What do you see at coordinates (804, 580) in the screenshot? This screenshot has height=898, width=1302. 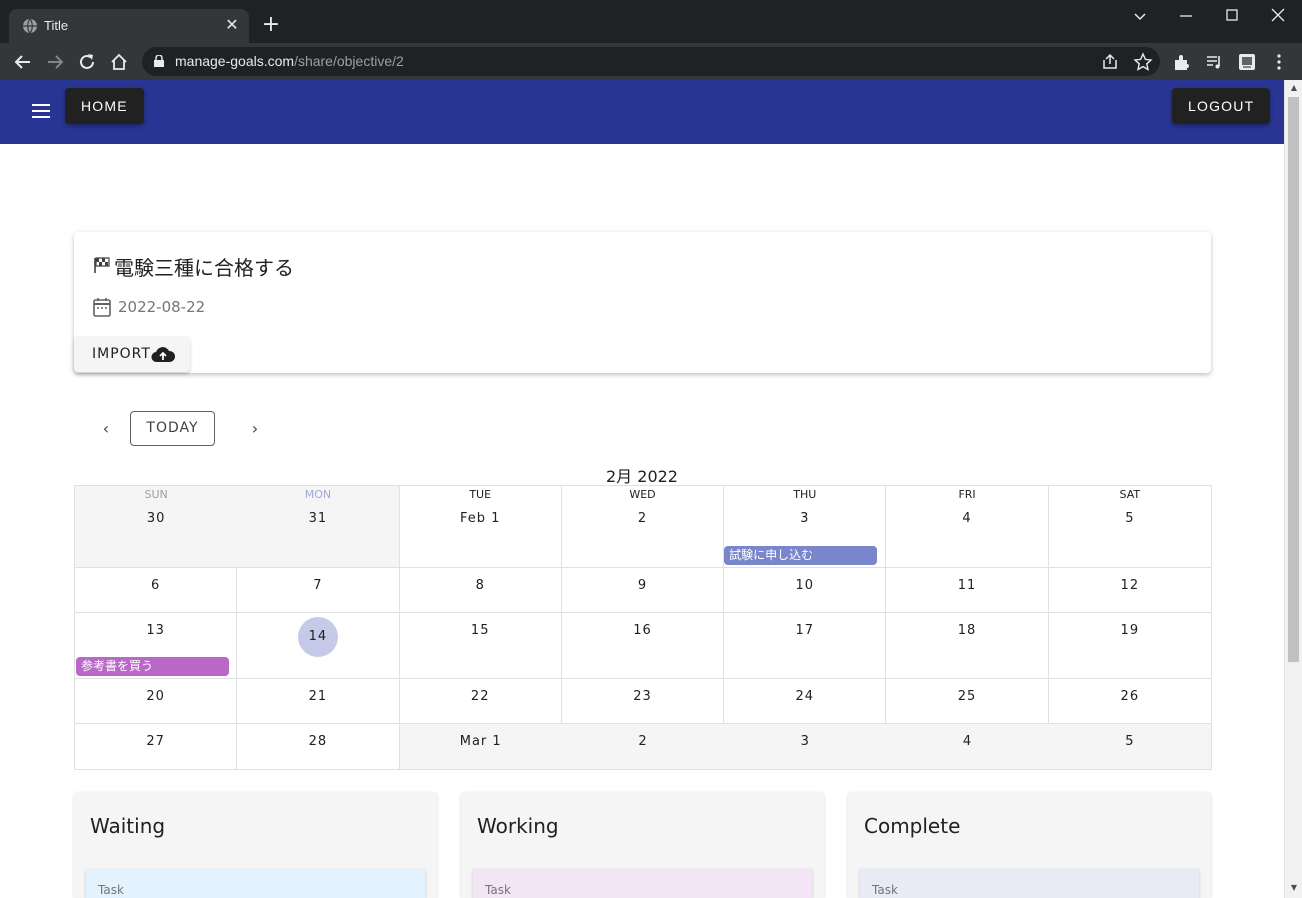 I see `day-number: 10` at bounding box center [804, 580].